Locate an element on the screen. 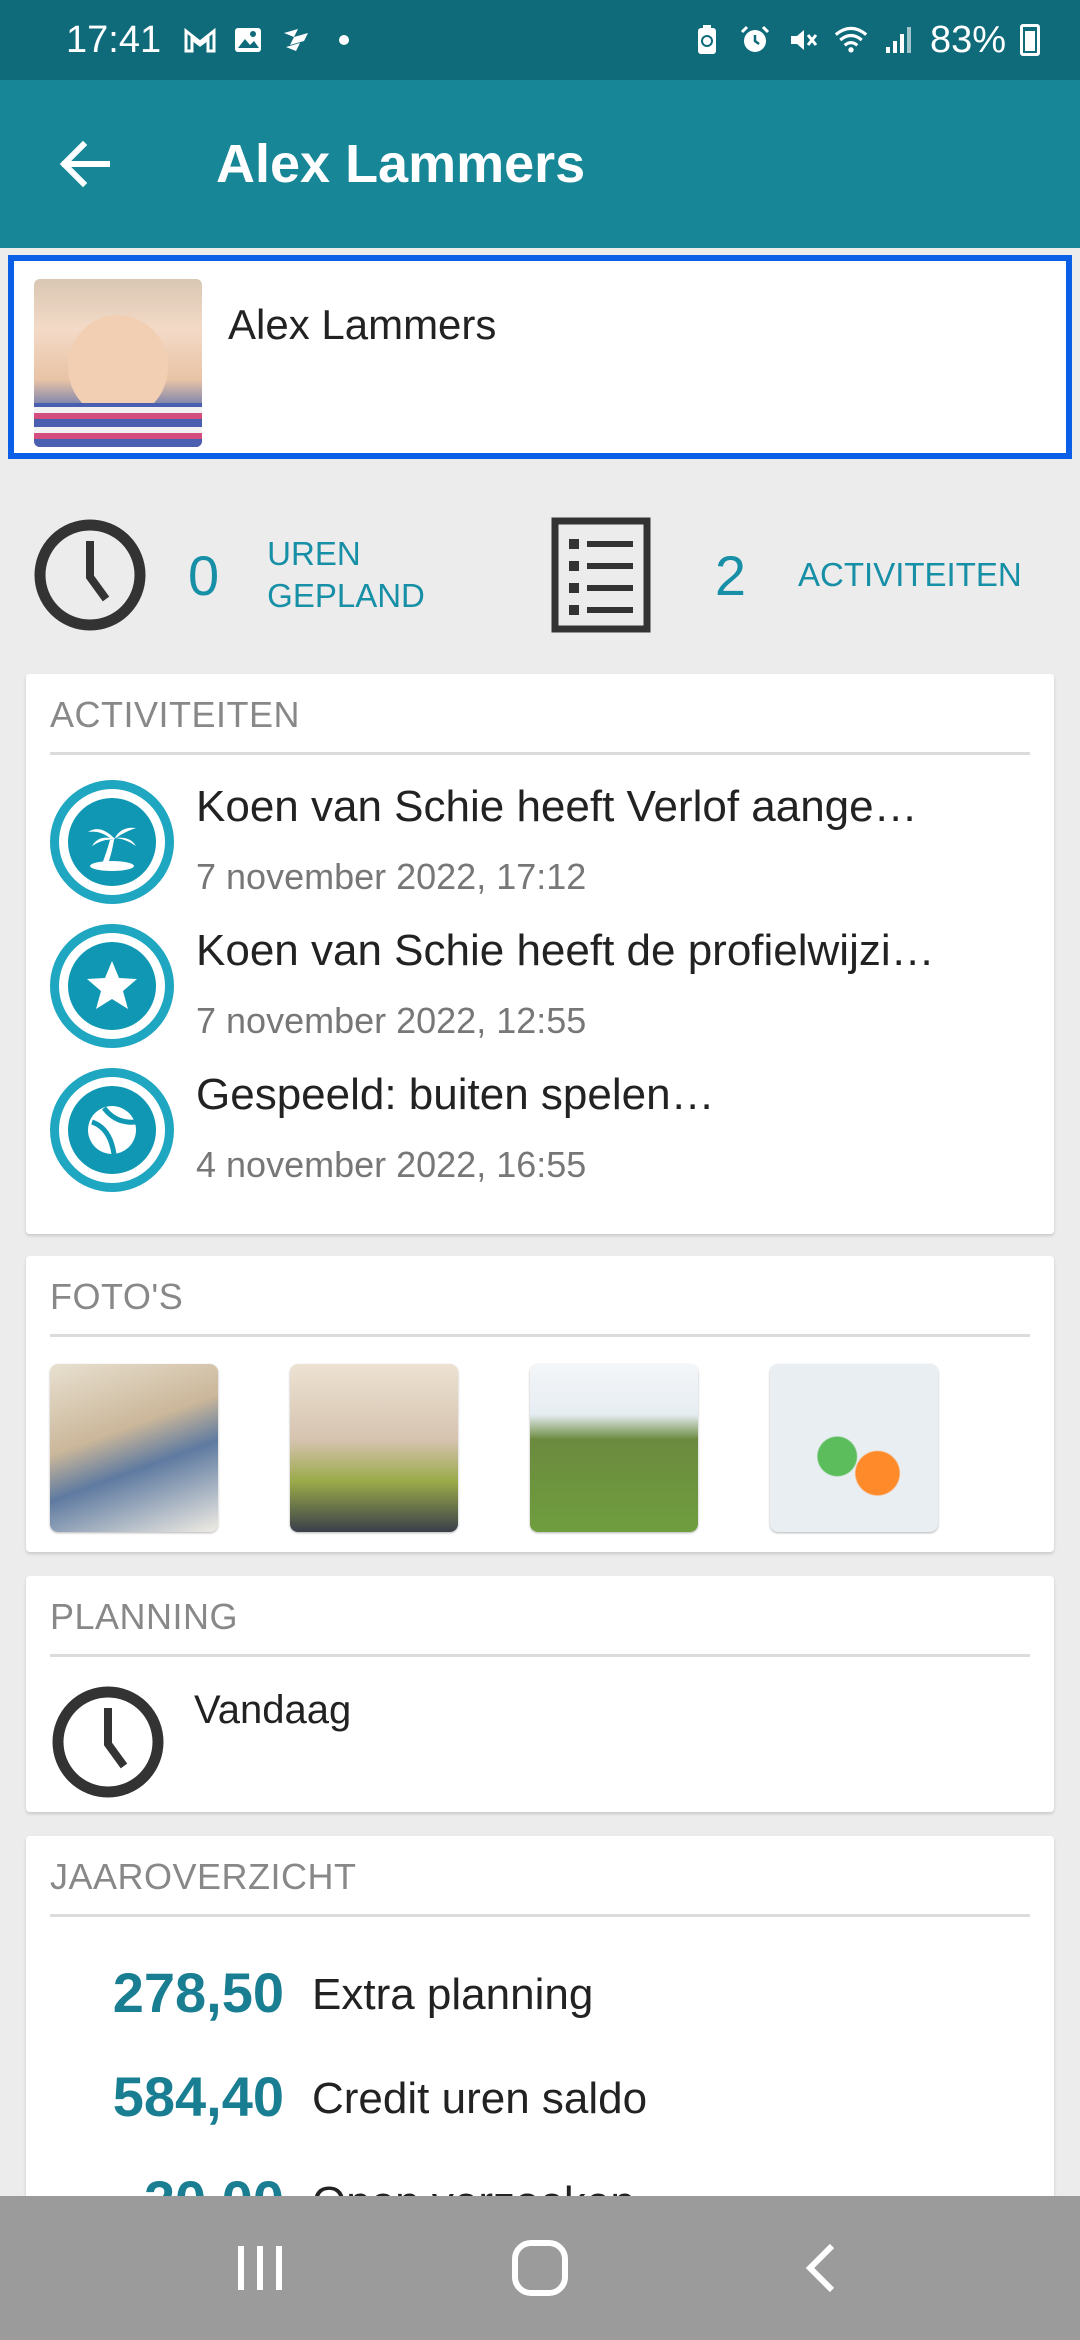 The height and width of the screenshot is (2340, 1080). avatar is located at coordinates (118, 363).